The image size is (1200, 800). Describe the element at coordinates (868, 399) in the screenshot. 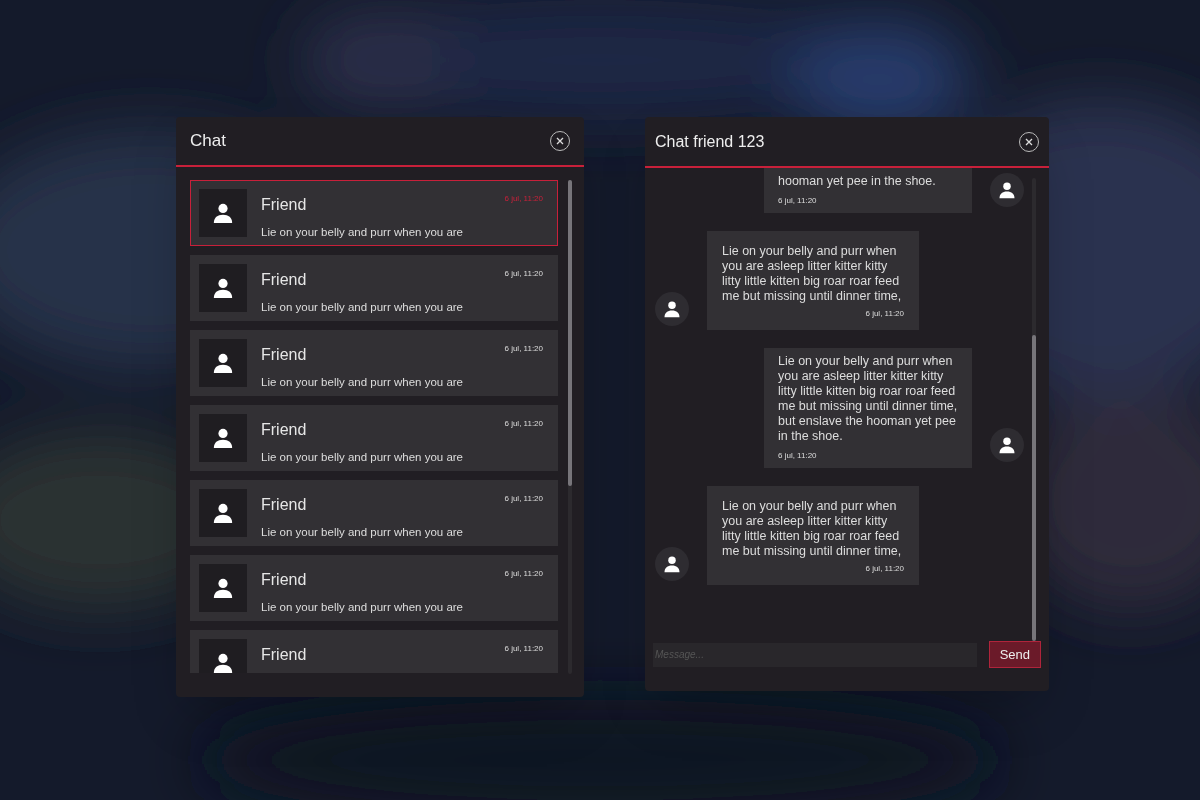

I see `message-text: Lie on your belly and purr when you are asleep litter kitter kitty litty little kitten big roar roar feed me but missing until dinner time, but enslave the hooman yet pee in the shoe.` at that location.